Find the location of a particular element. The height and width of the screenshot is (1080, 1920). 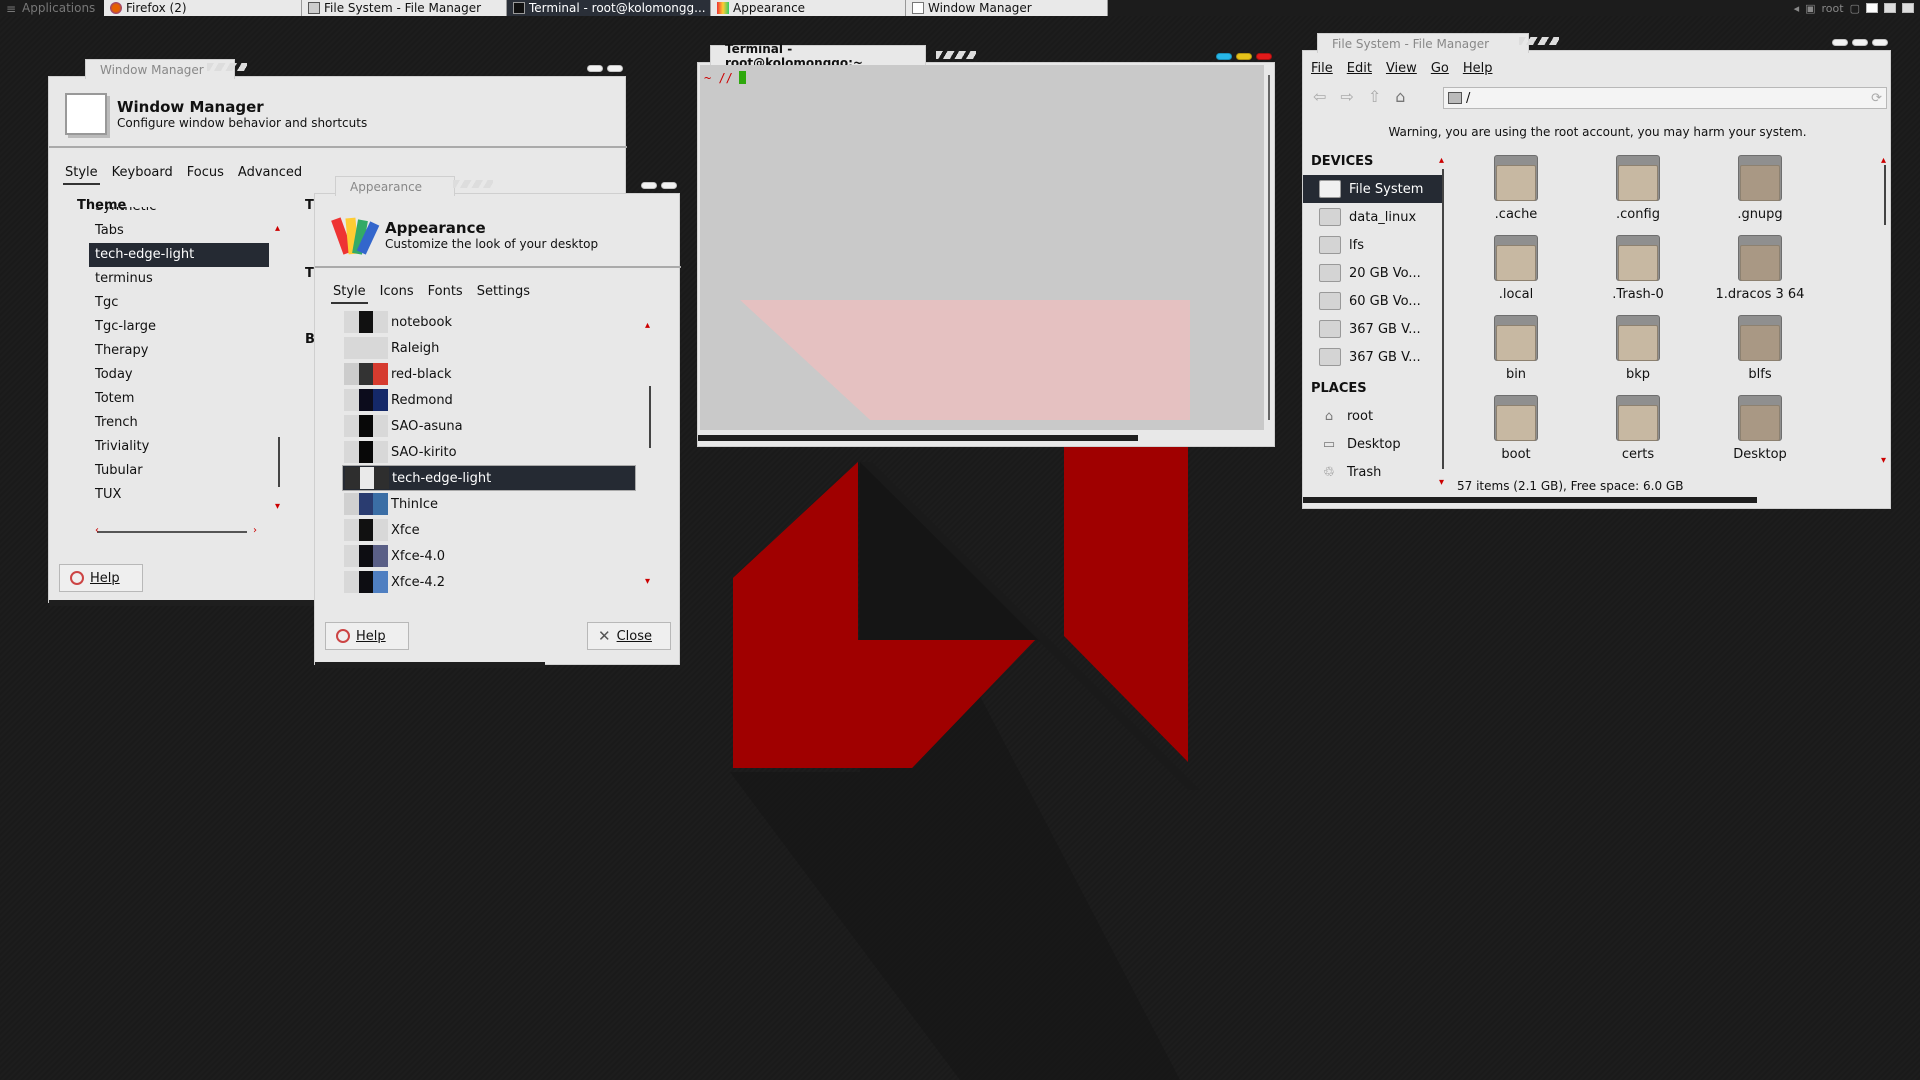

menu-go: Go is located at coordinates (1440, 68).